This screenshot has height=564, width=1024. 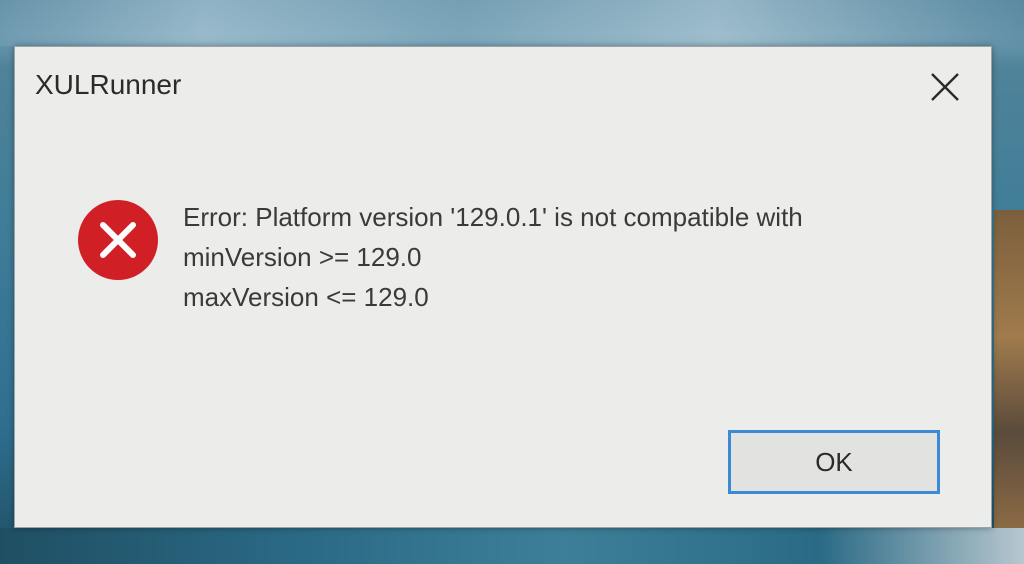 I want to click on close-button, so click(x=945, y=87).